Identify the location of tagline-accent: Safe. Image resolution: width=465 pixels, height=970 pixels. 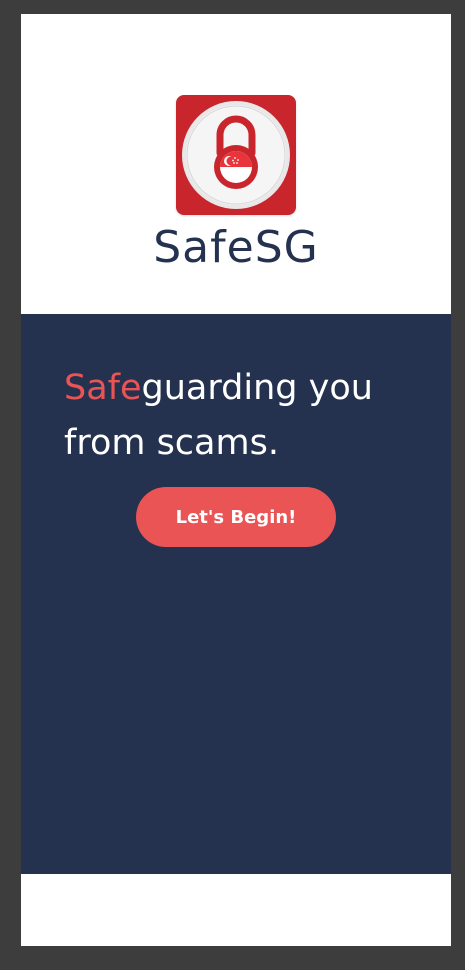
(103, 388).